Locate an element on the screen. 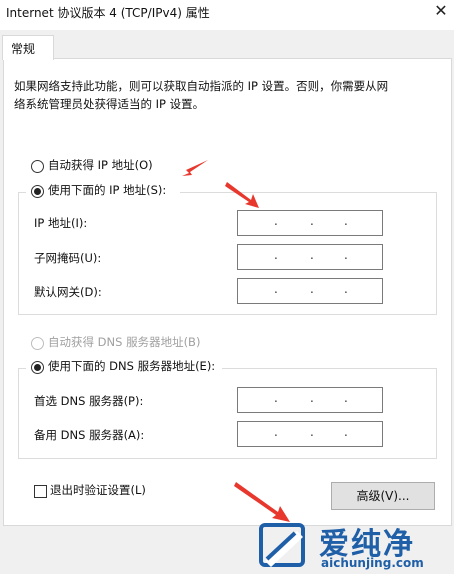 The height and width of the screenshot is (574, 454). validate-on-exit-label: 退出时验证设置(L) is located at coordinates (98, 490).